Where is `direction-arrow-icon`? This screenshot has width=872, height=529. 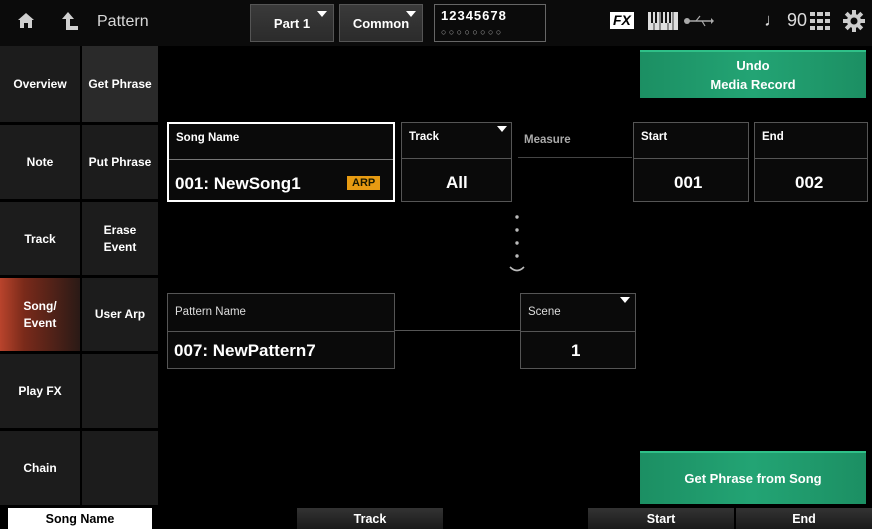
direction-arrow-icon is located at coordinates (518, 246).